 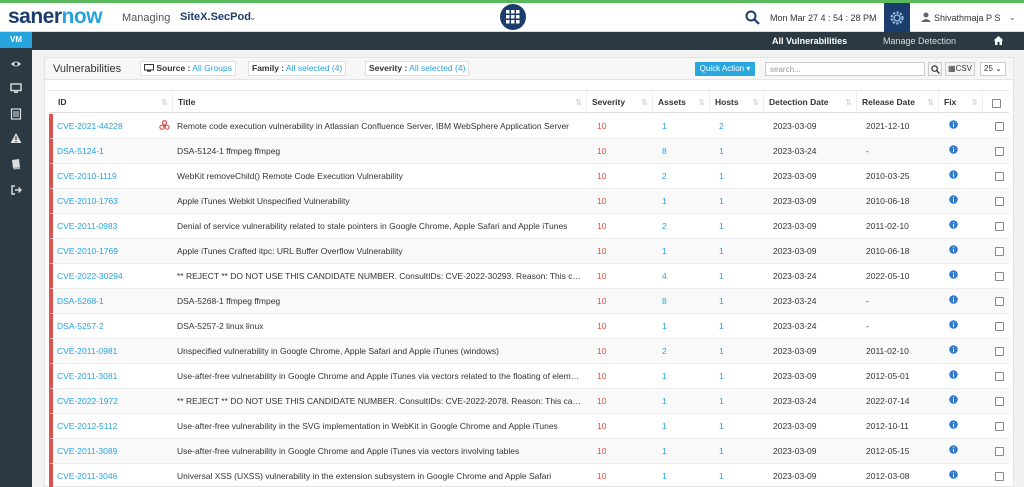 I want to click on tab-all-vulnerabilities: All Vulnerabilities, so click(x=809, y=41).